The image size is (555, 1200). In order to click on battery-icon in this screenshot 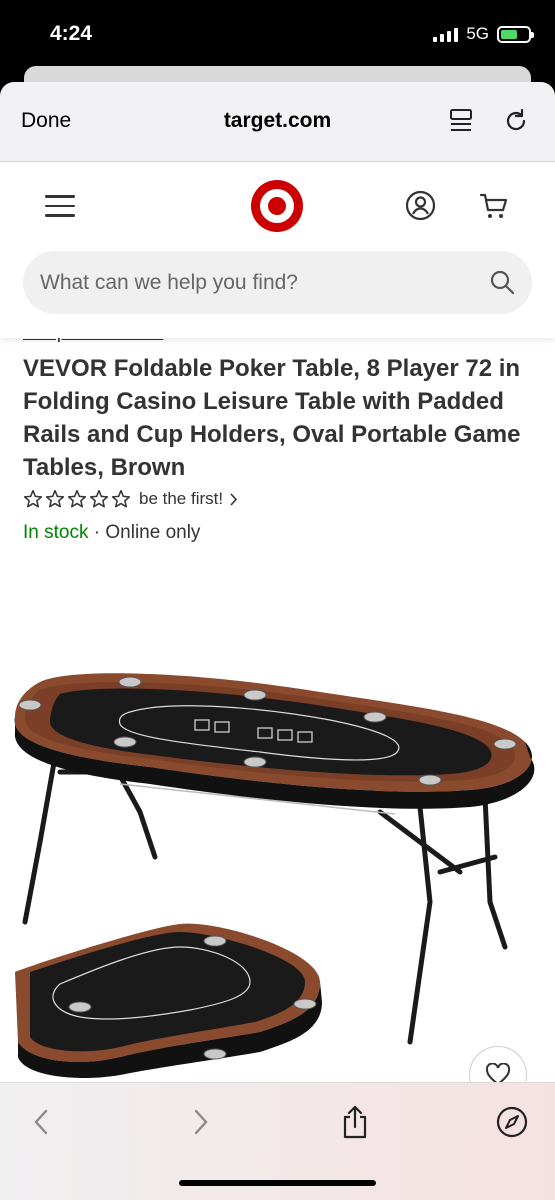, I will do `click(515, 34)`.